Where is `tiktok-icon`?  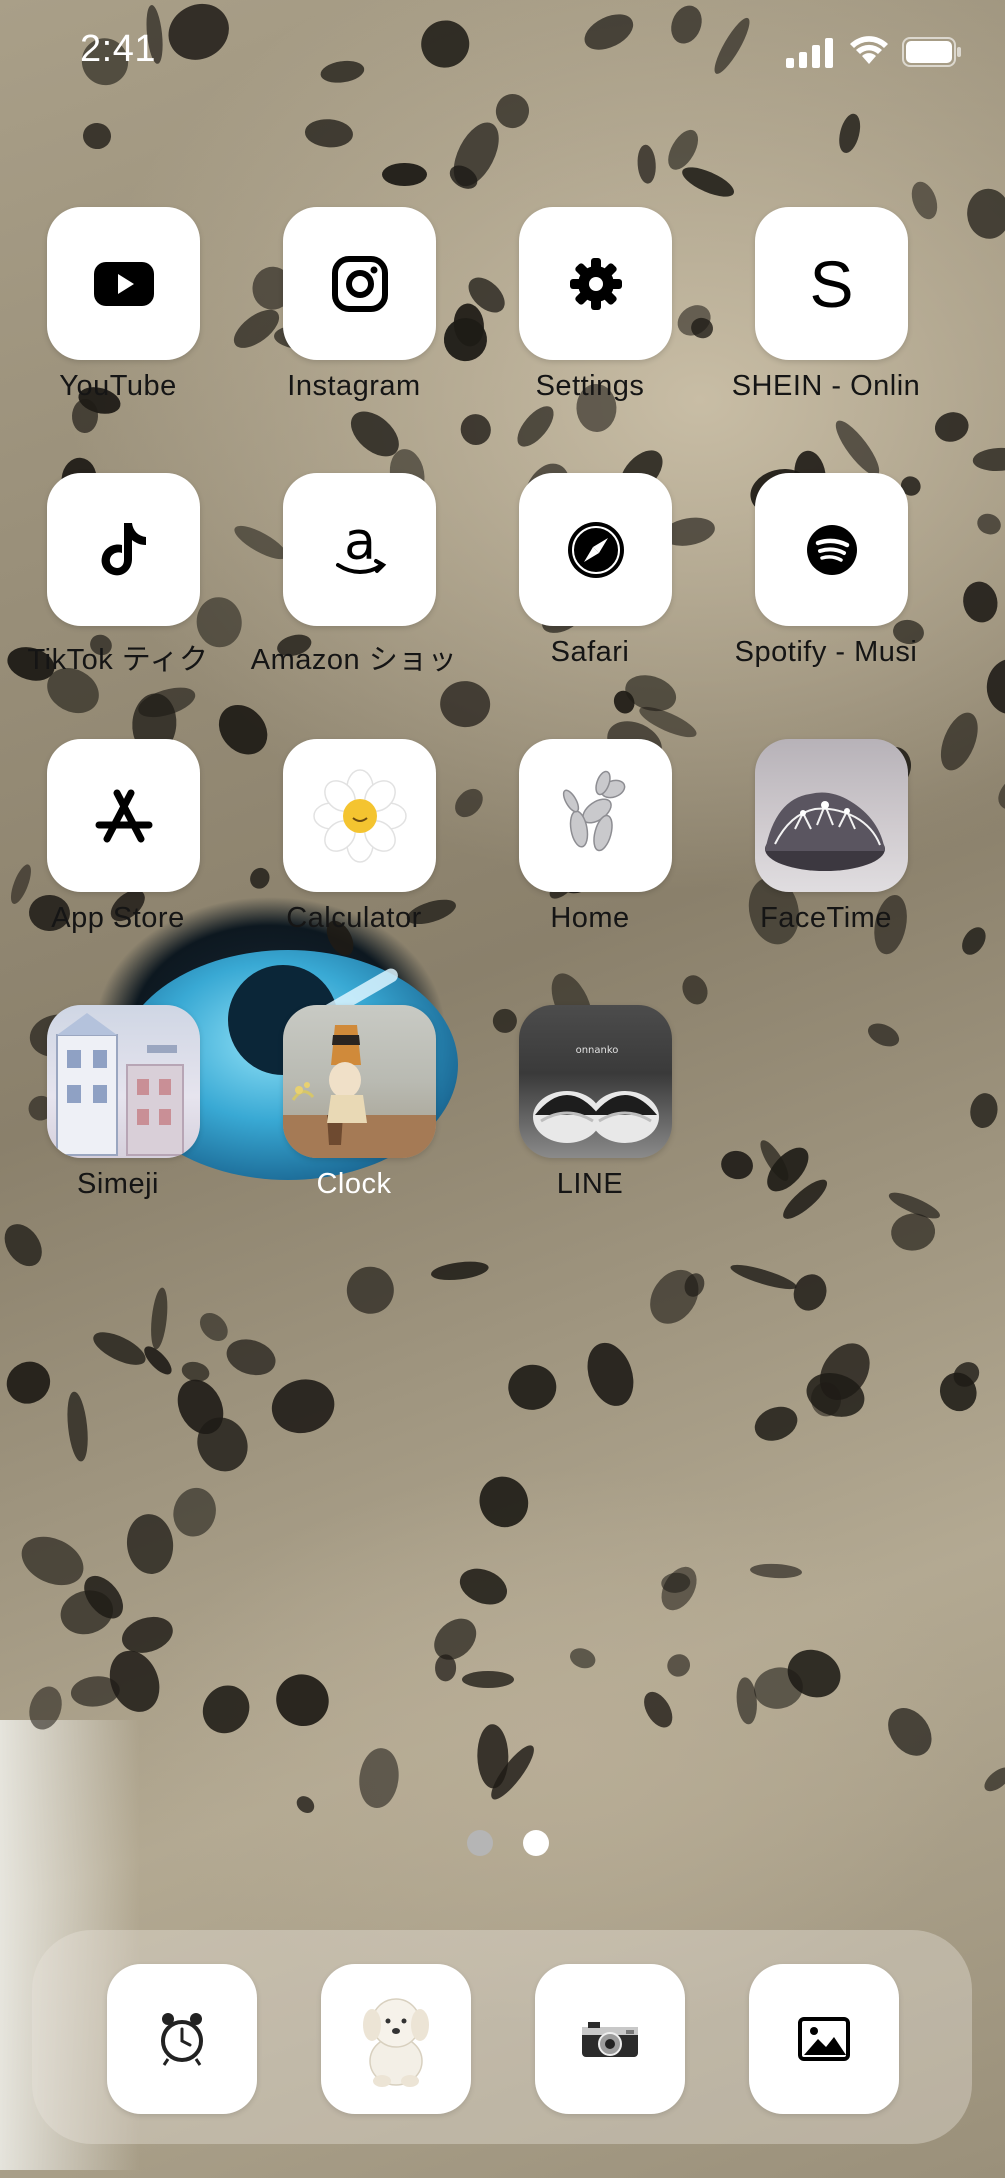
tiktok-icon is located at coordinates (123, 548).